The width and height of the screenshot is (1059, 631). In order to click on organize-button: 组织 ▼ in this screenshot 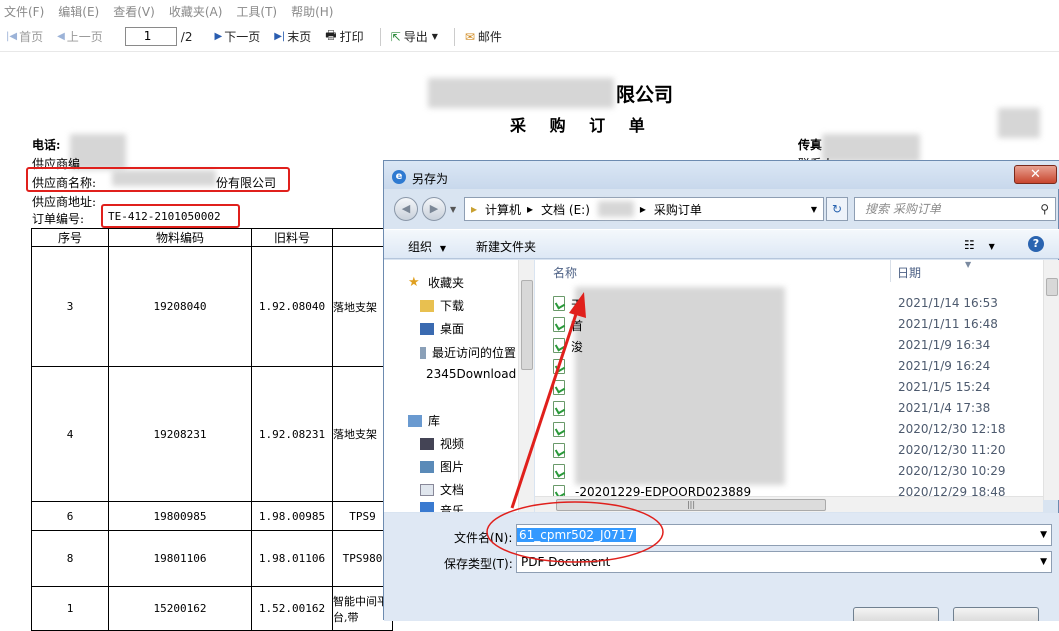, I will do `click(427, 246)`.